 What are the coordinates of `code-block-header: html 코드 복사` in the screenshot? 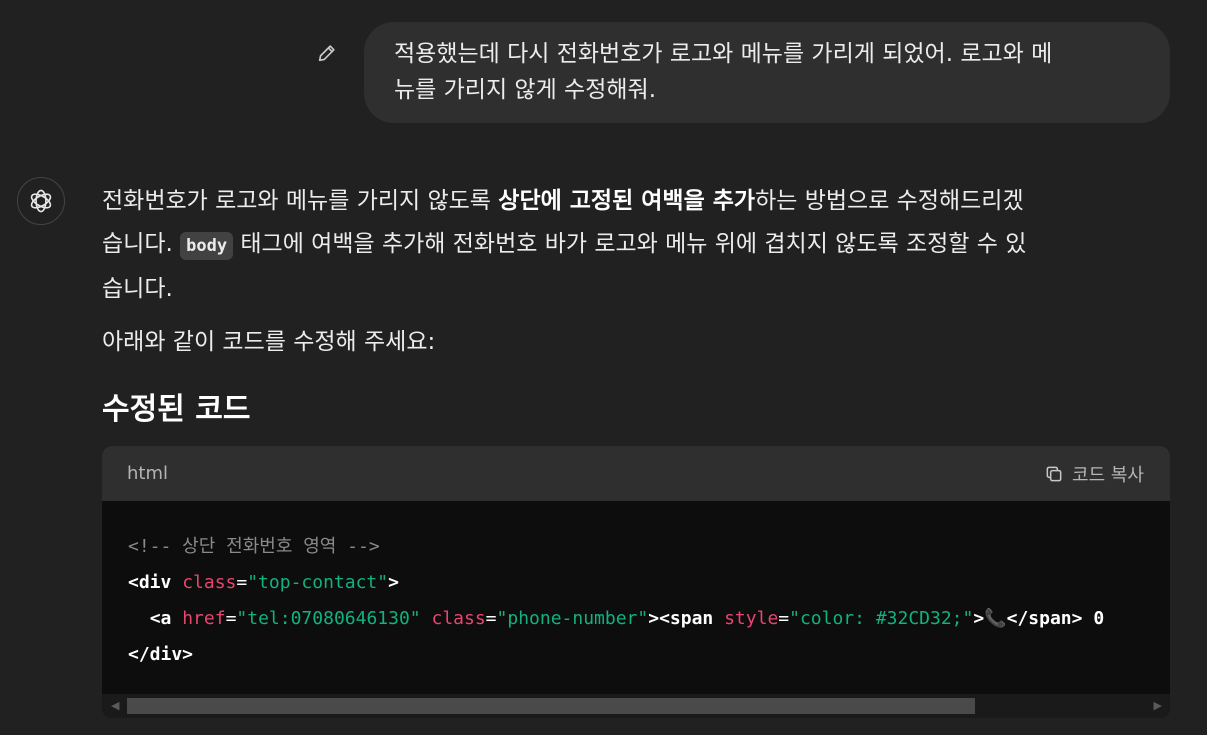 It's located at (636, 473).